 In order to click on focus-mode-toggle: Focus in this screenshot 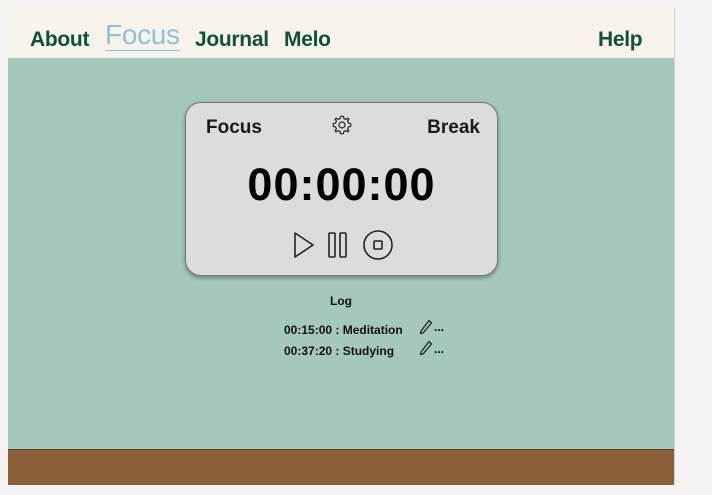, I will do `click(234, 128)`.